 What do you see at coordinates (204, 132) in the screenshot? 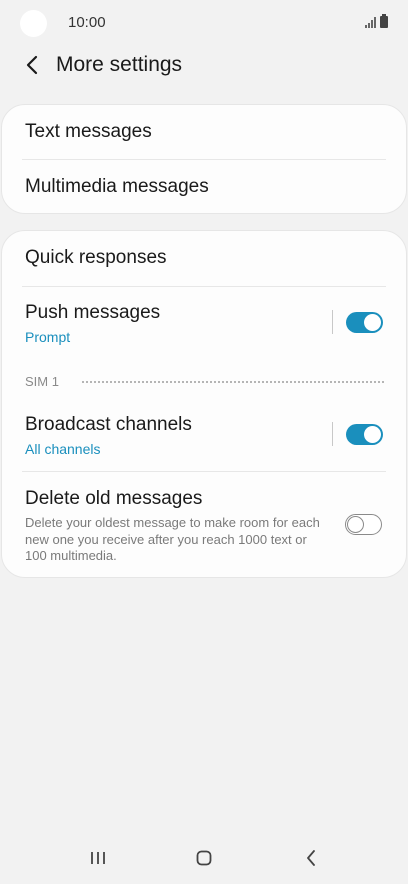
I see `text-messages-item: Text messages` at bounding box center [204, 132].